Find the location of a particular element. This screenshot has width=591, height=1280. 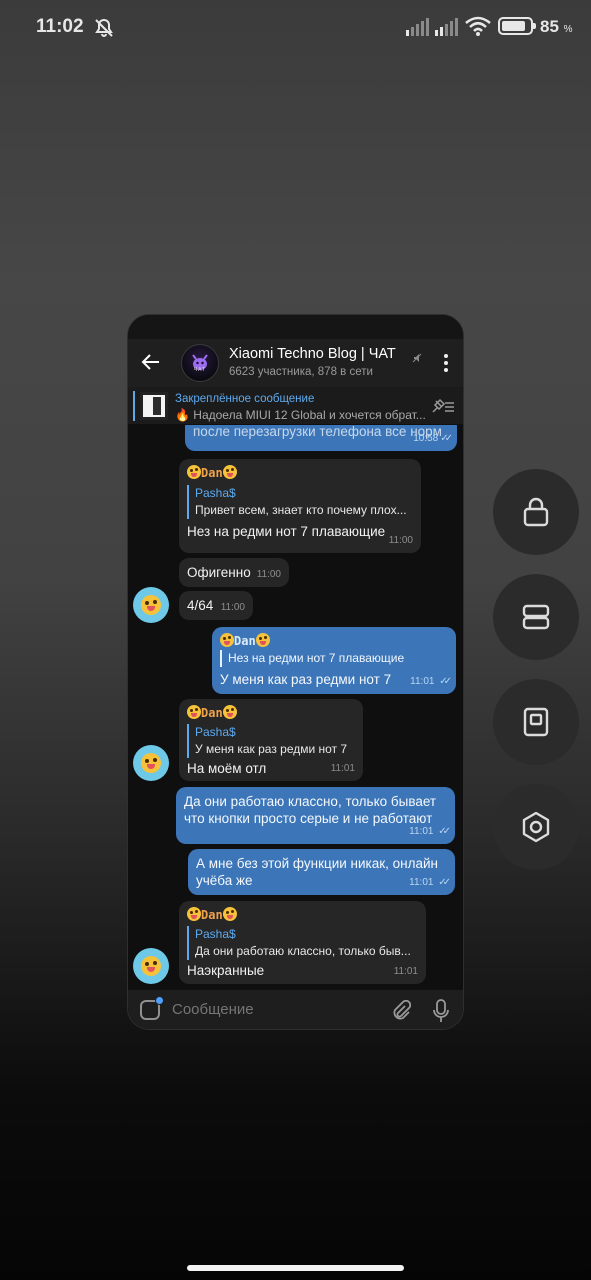

message-input-bar is located at coordinates (295, 1009).